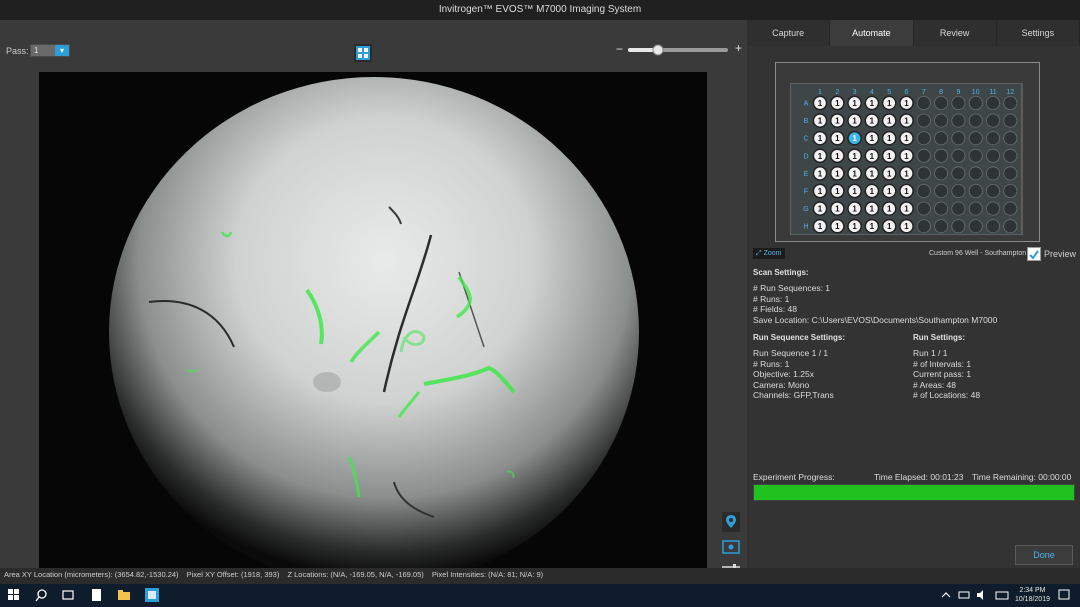  Describe the element at coordinates (794, 477) in the screenshot. I see `experiment-progress-label: Experiment Progress:` at that location.